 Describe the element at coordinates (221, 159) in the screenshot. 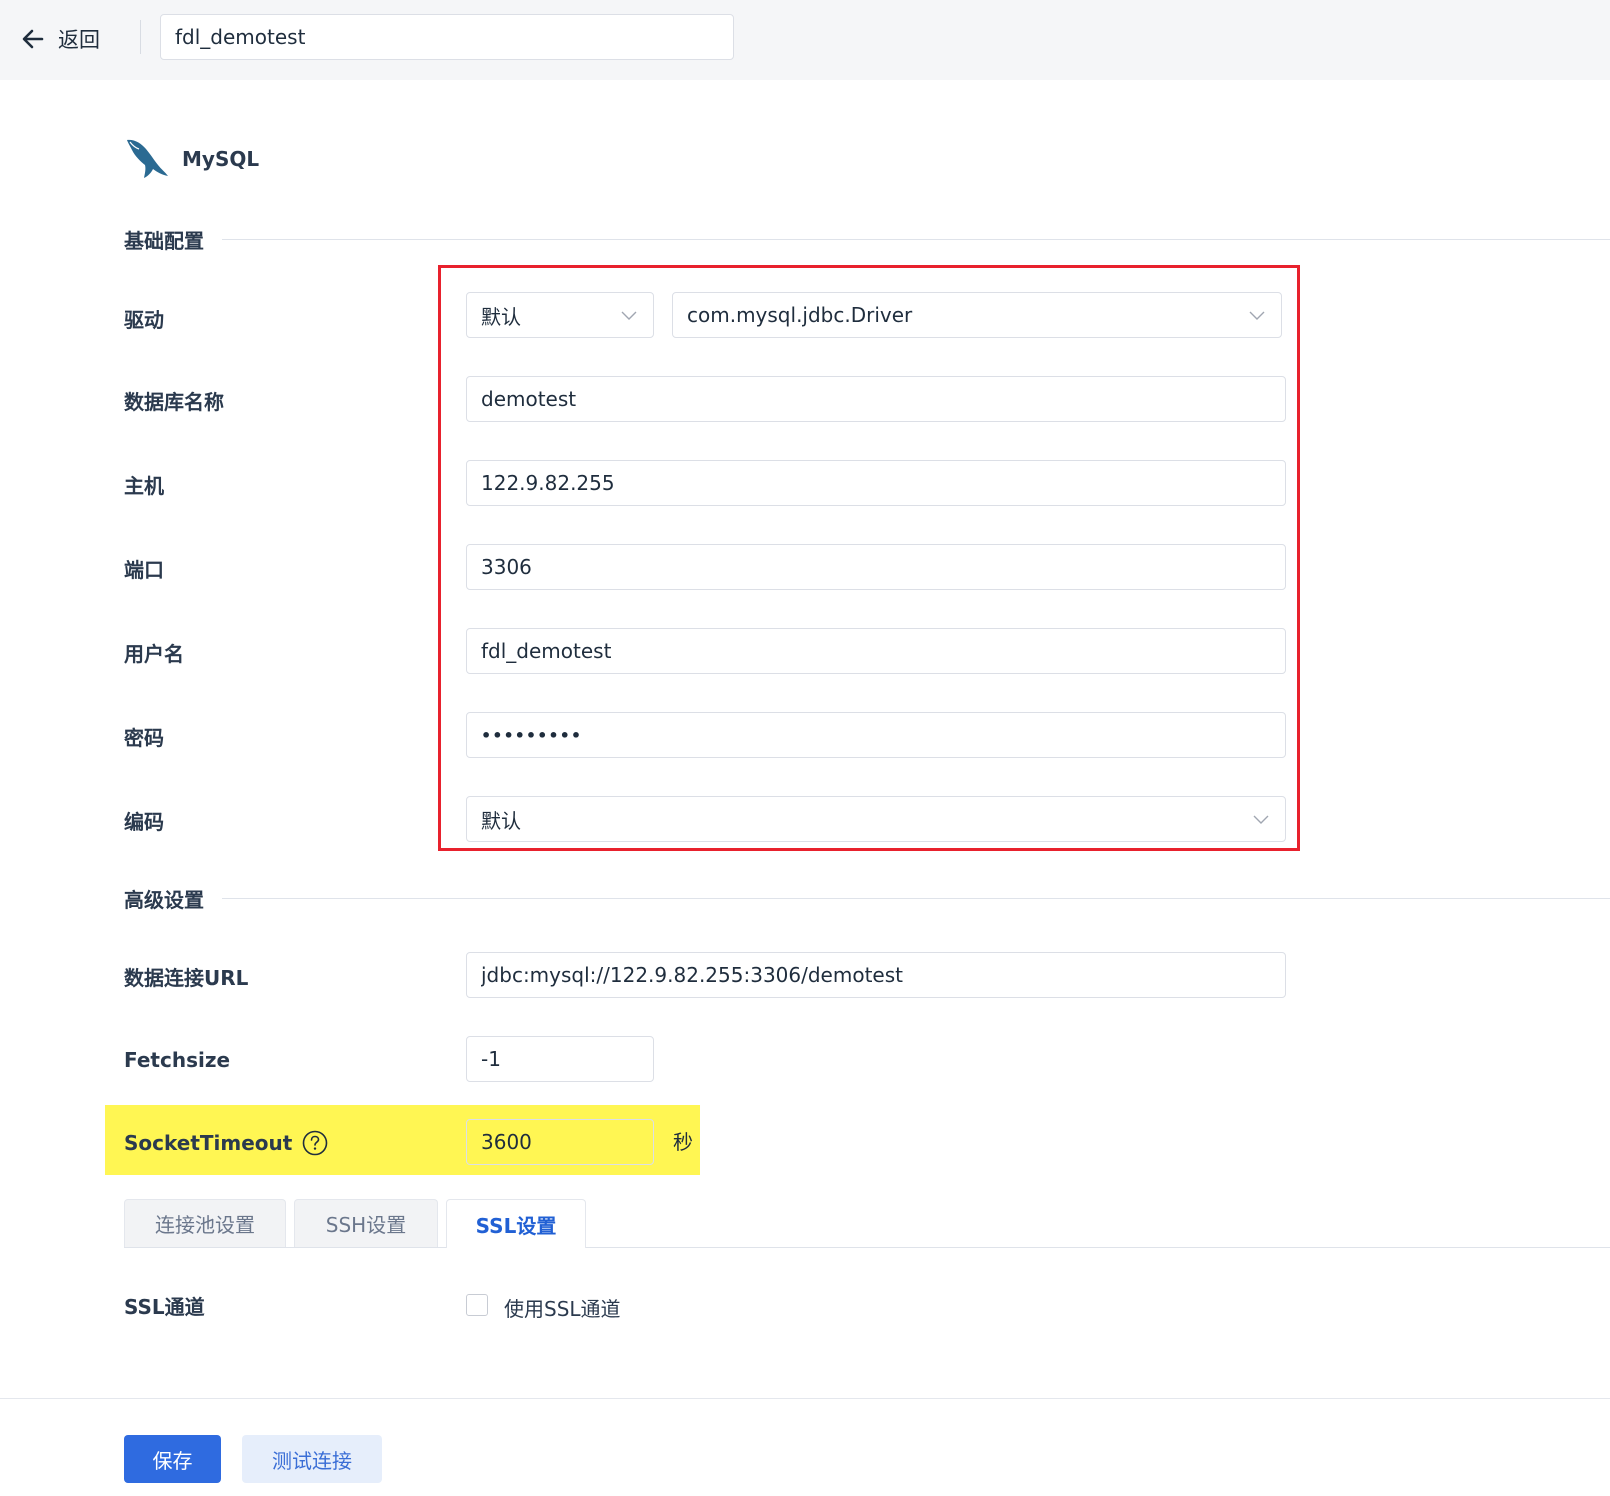

I see `db-type-title: MySQL` at that location.